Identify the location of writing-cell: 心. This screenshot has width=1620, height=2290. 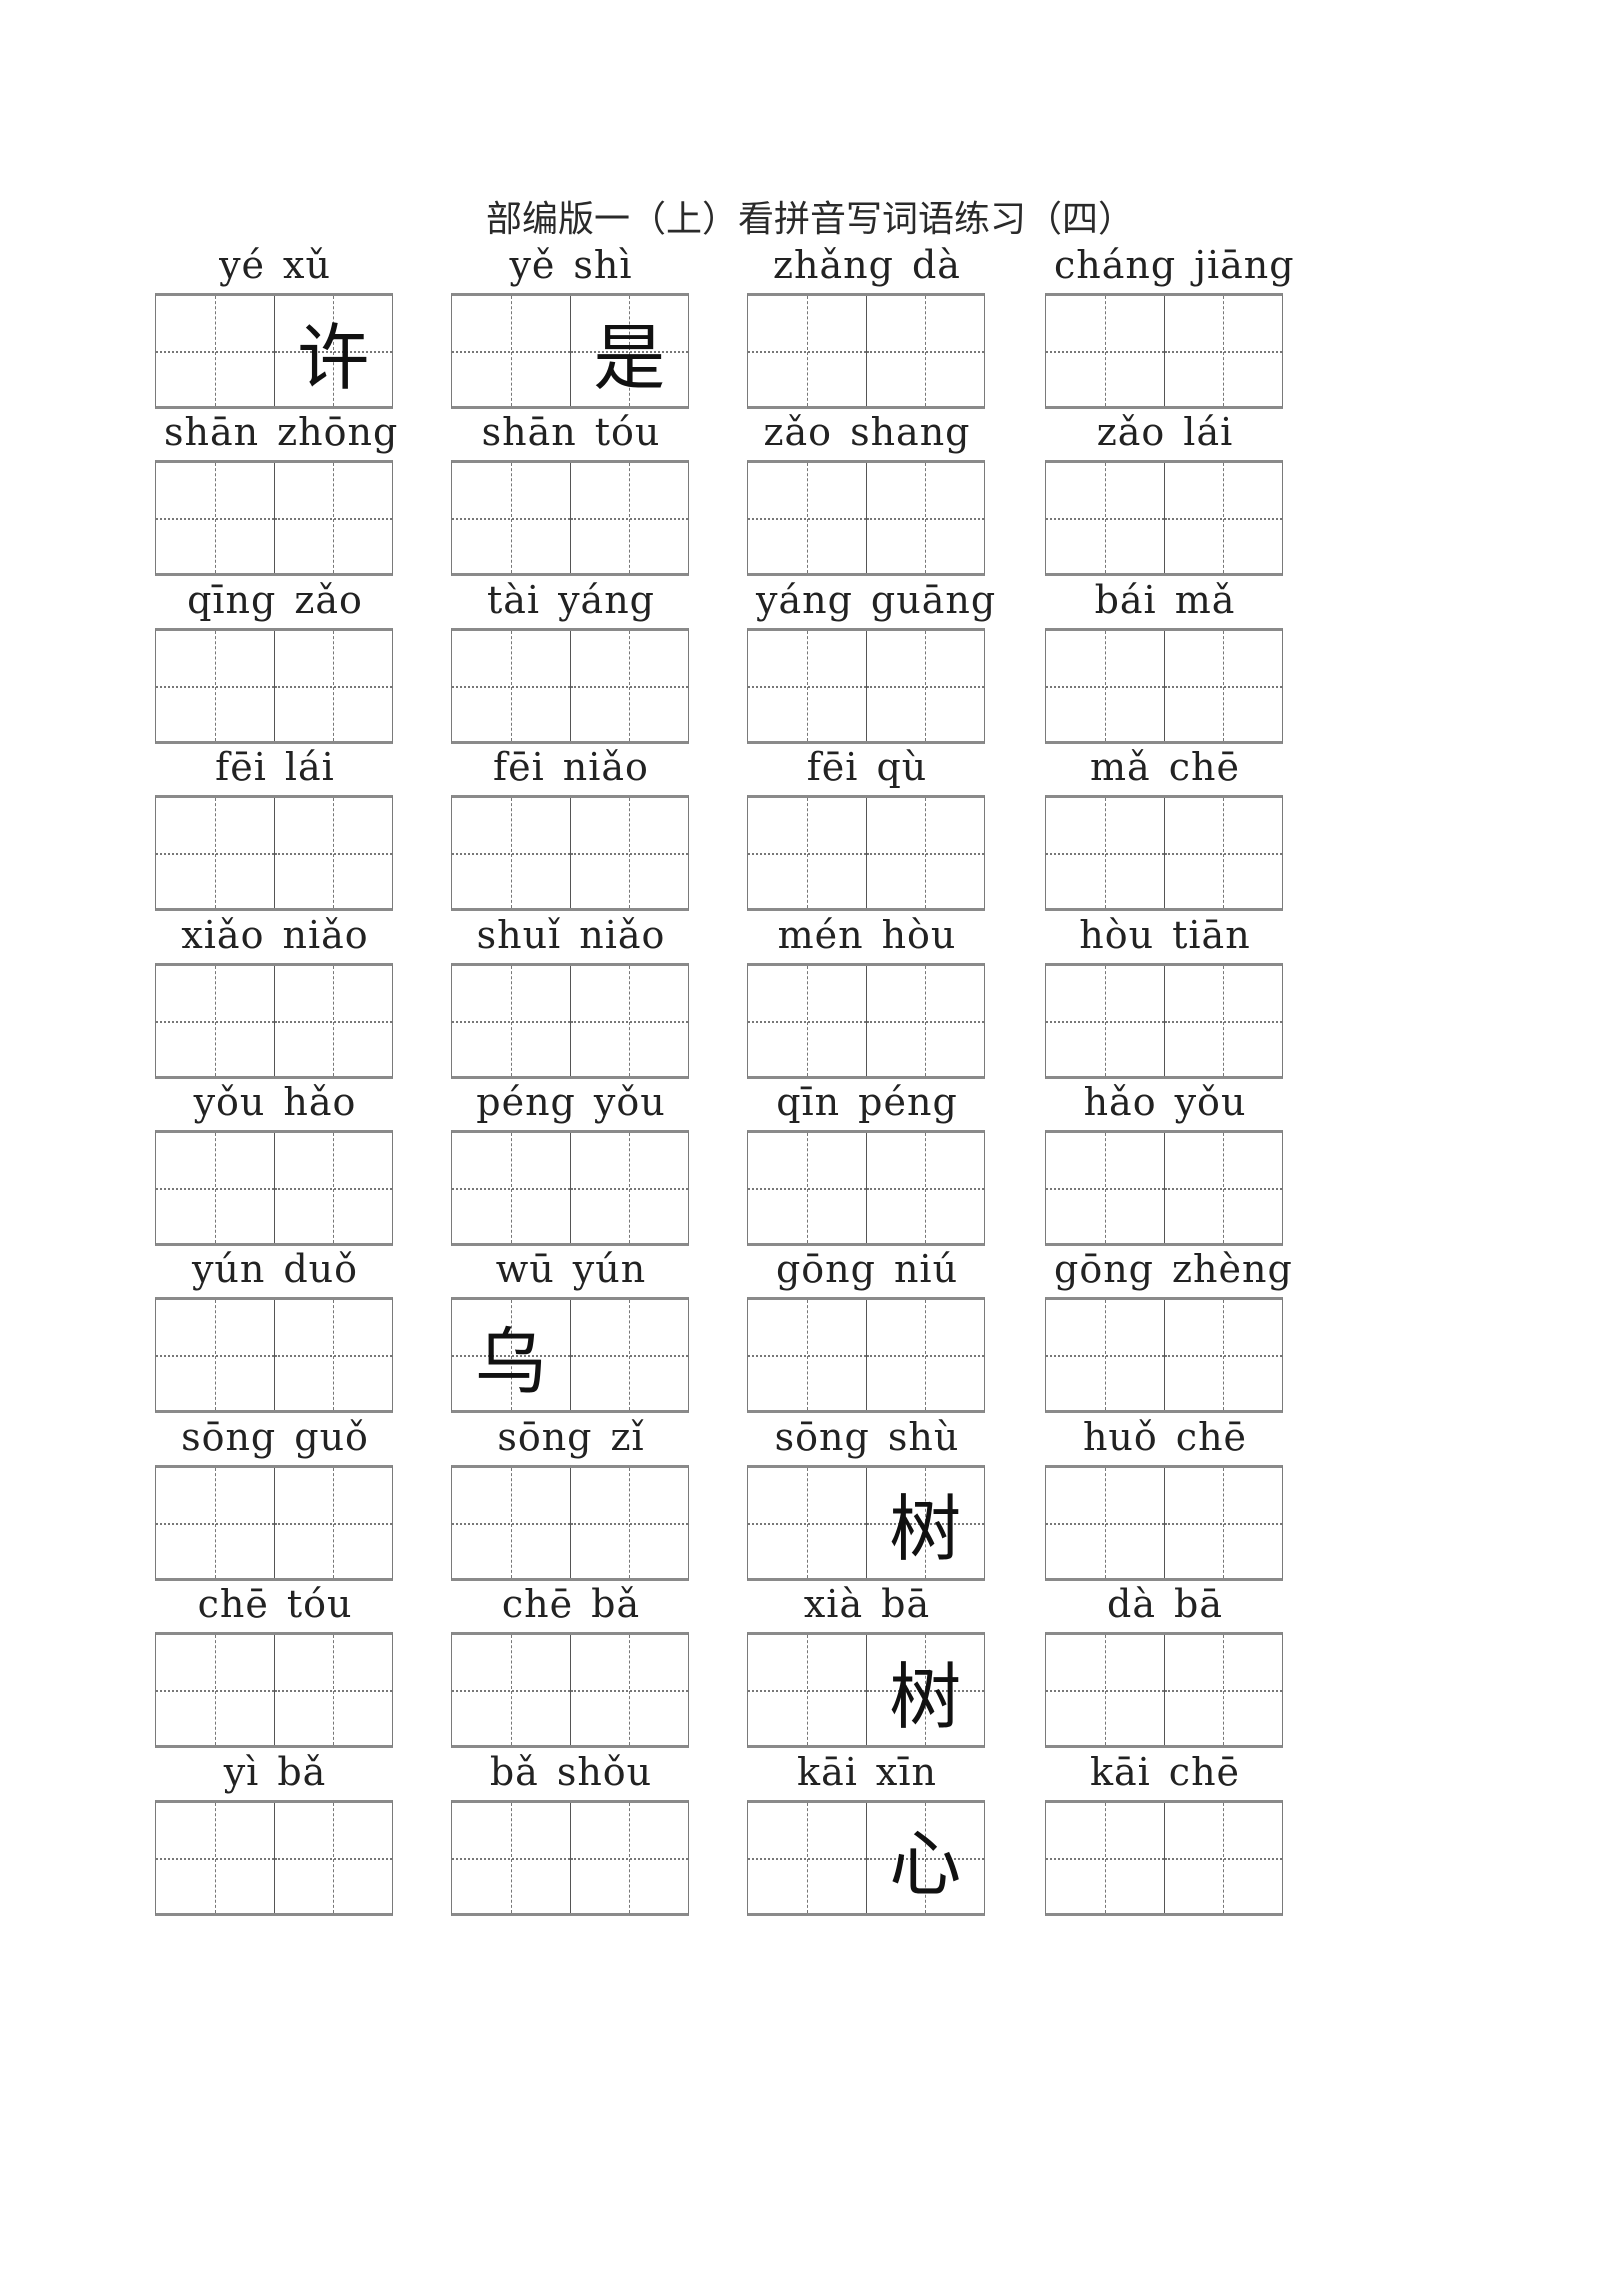
(924, 1857).